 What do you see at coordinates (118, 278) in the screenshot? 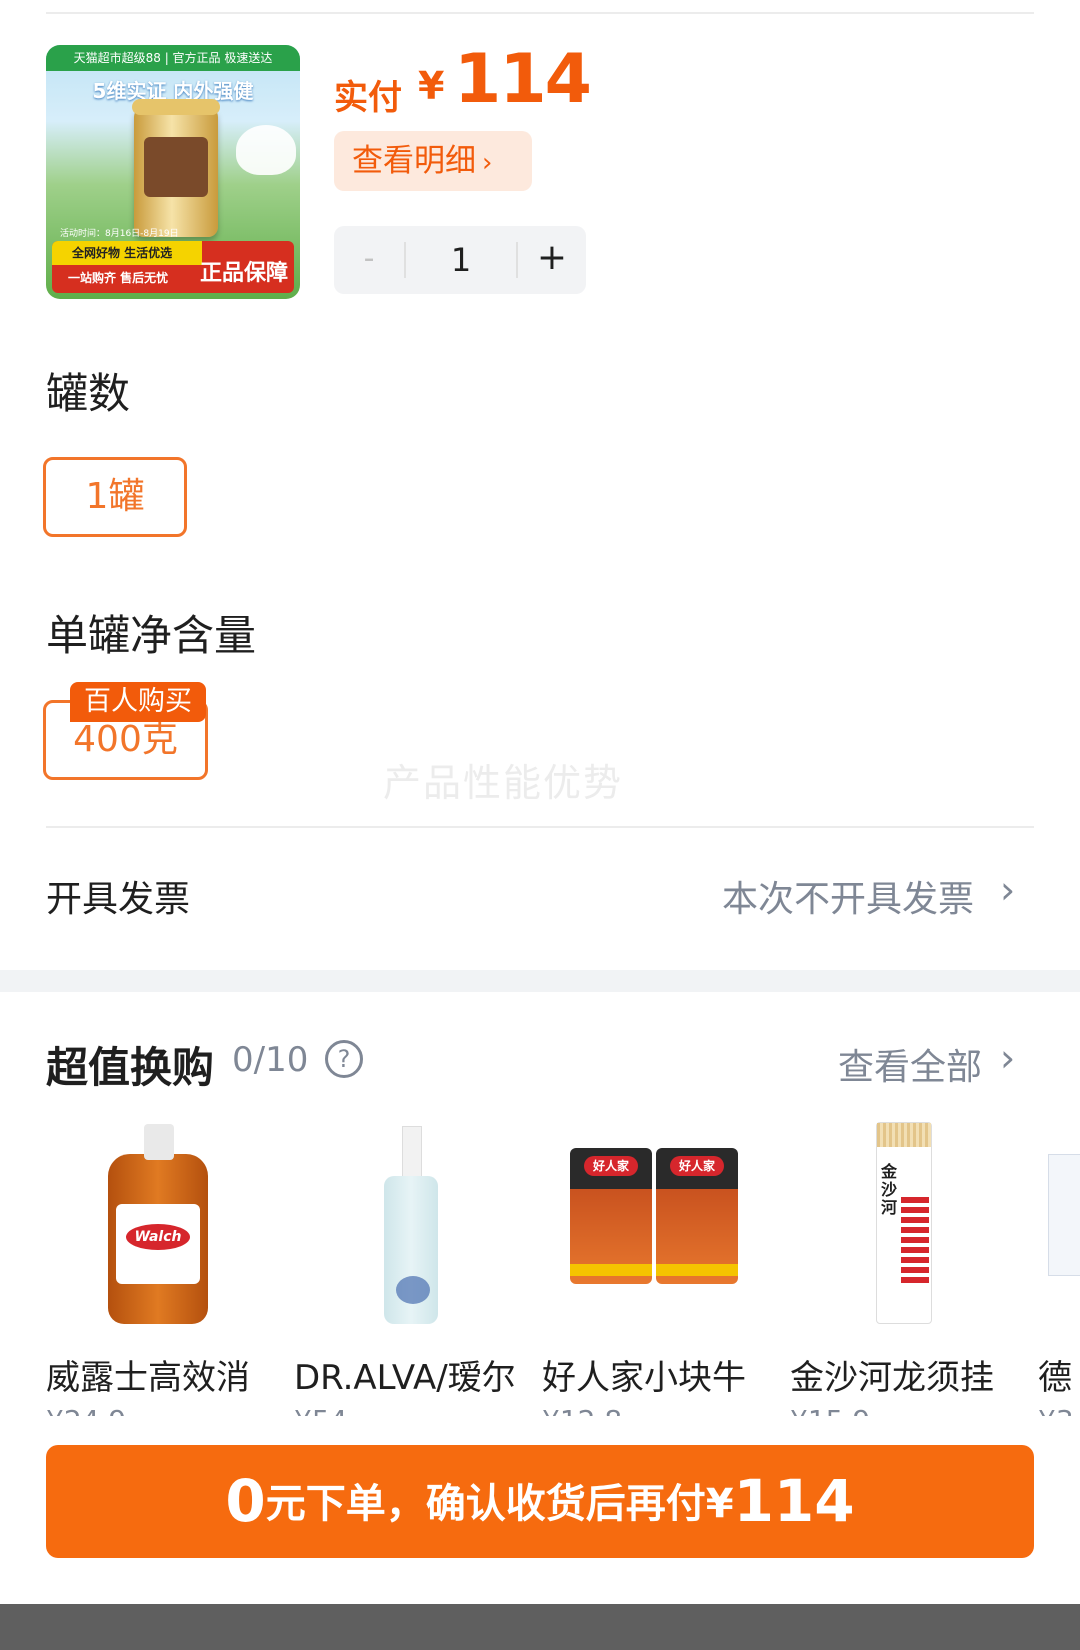
I see `product-image-tag2: 一站购齐 售后无忧` at bounding box center [118, 278].